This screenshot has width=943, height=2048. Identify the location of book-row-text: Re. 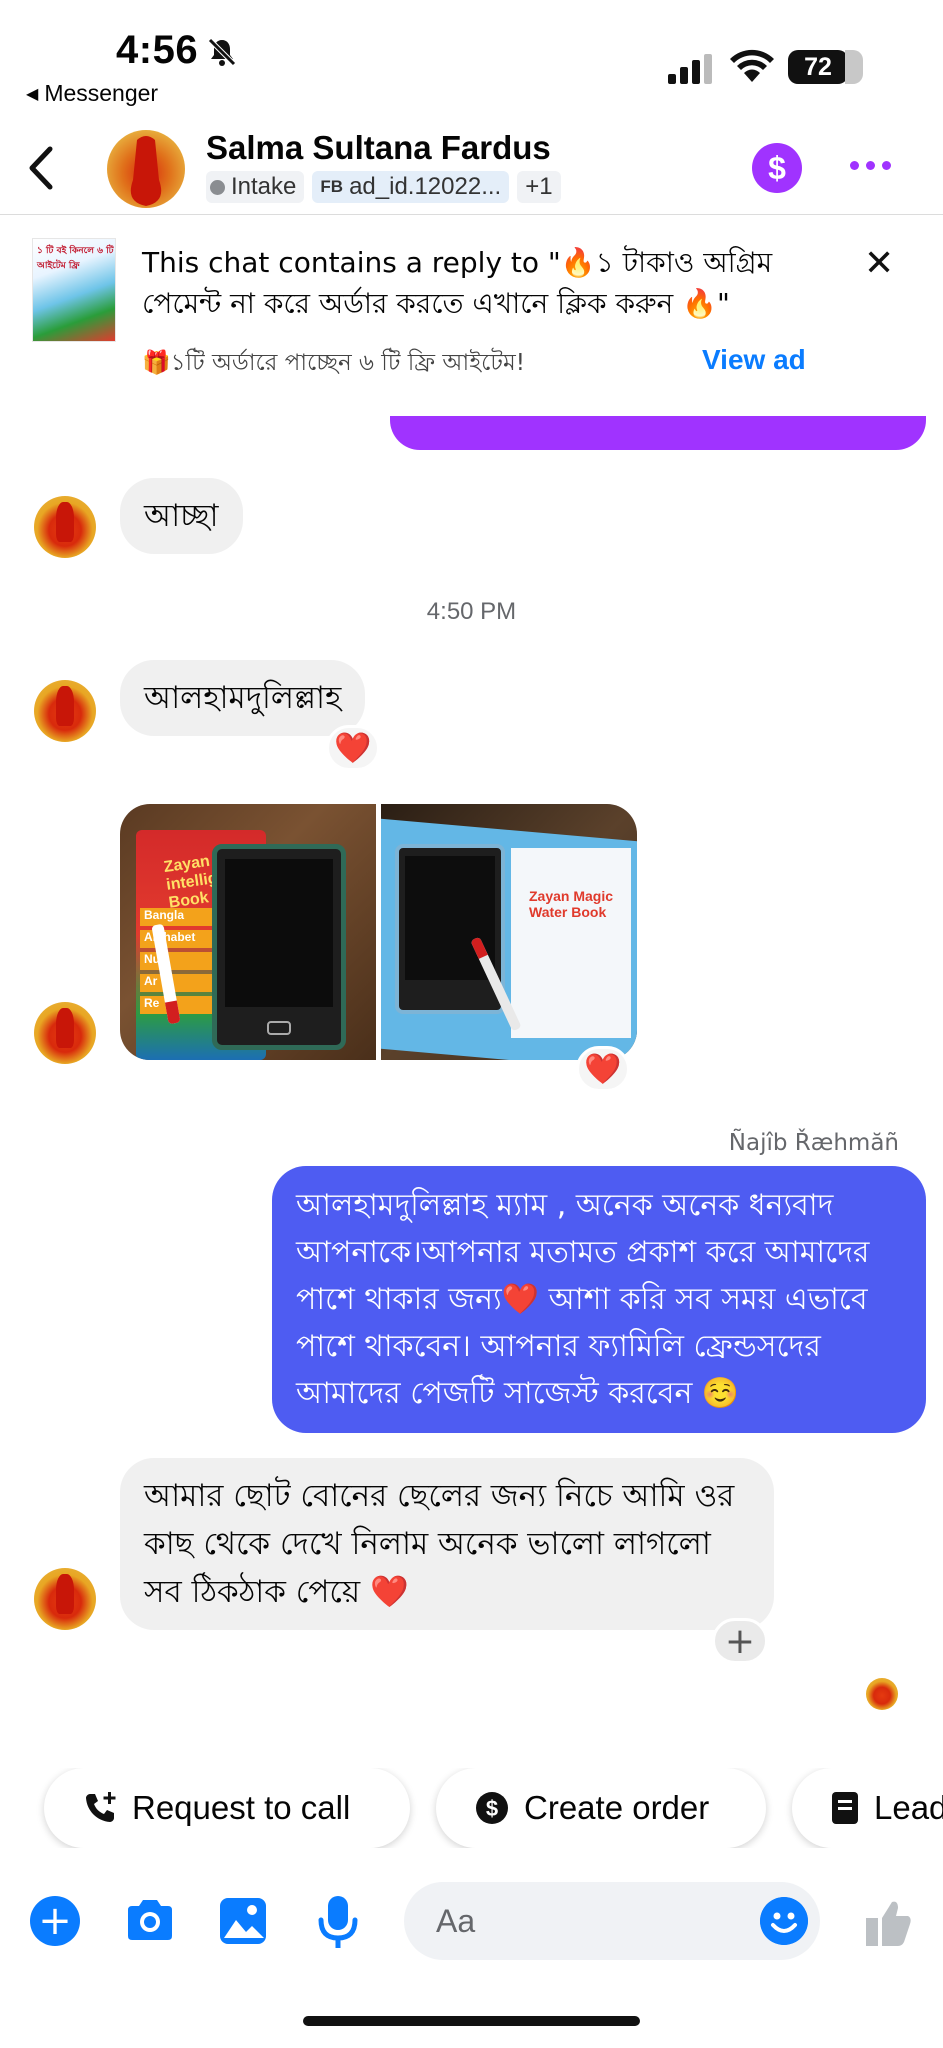
(180, 1005).